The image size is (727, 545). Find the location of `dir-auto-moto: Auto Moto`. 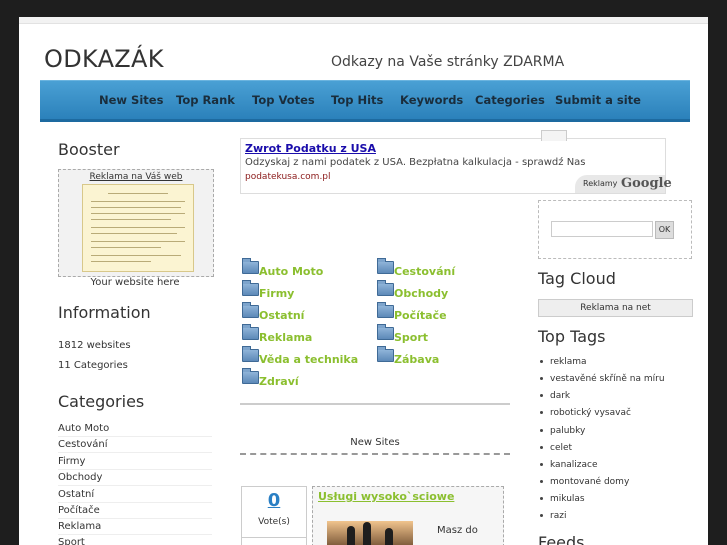

dir-auto-moto: Auto Moto is located at coordinates (291, 271).